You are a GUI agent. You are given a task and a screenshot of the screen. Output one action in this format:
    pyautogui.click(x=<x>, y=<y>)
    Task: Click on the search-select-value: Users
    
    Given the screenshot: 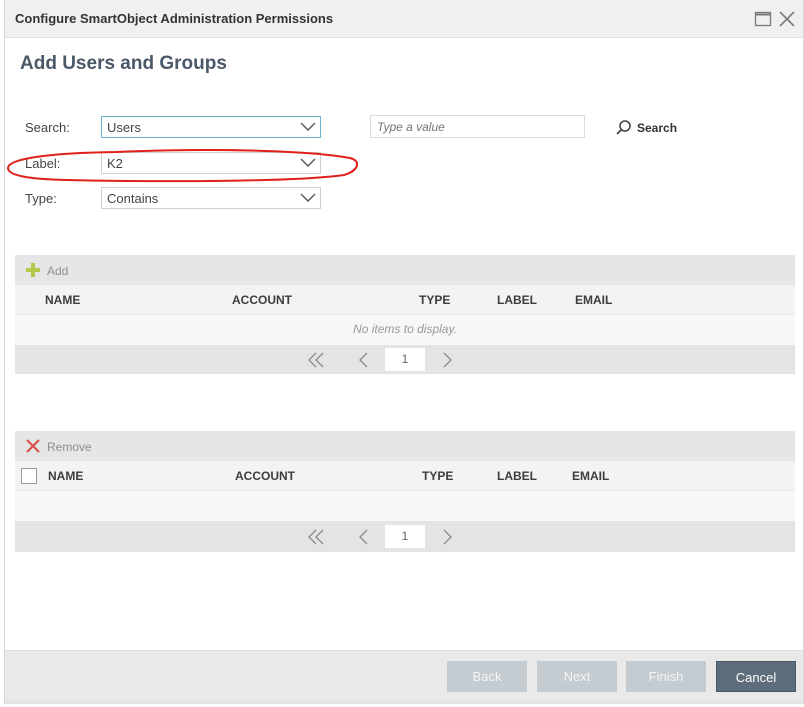 What is the action you would take?
    pyautogui.click(x=124, y=127)
    